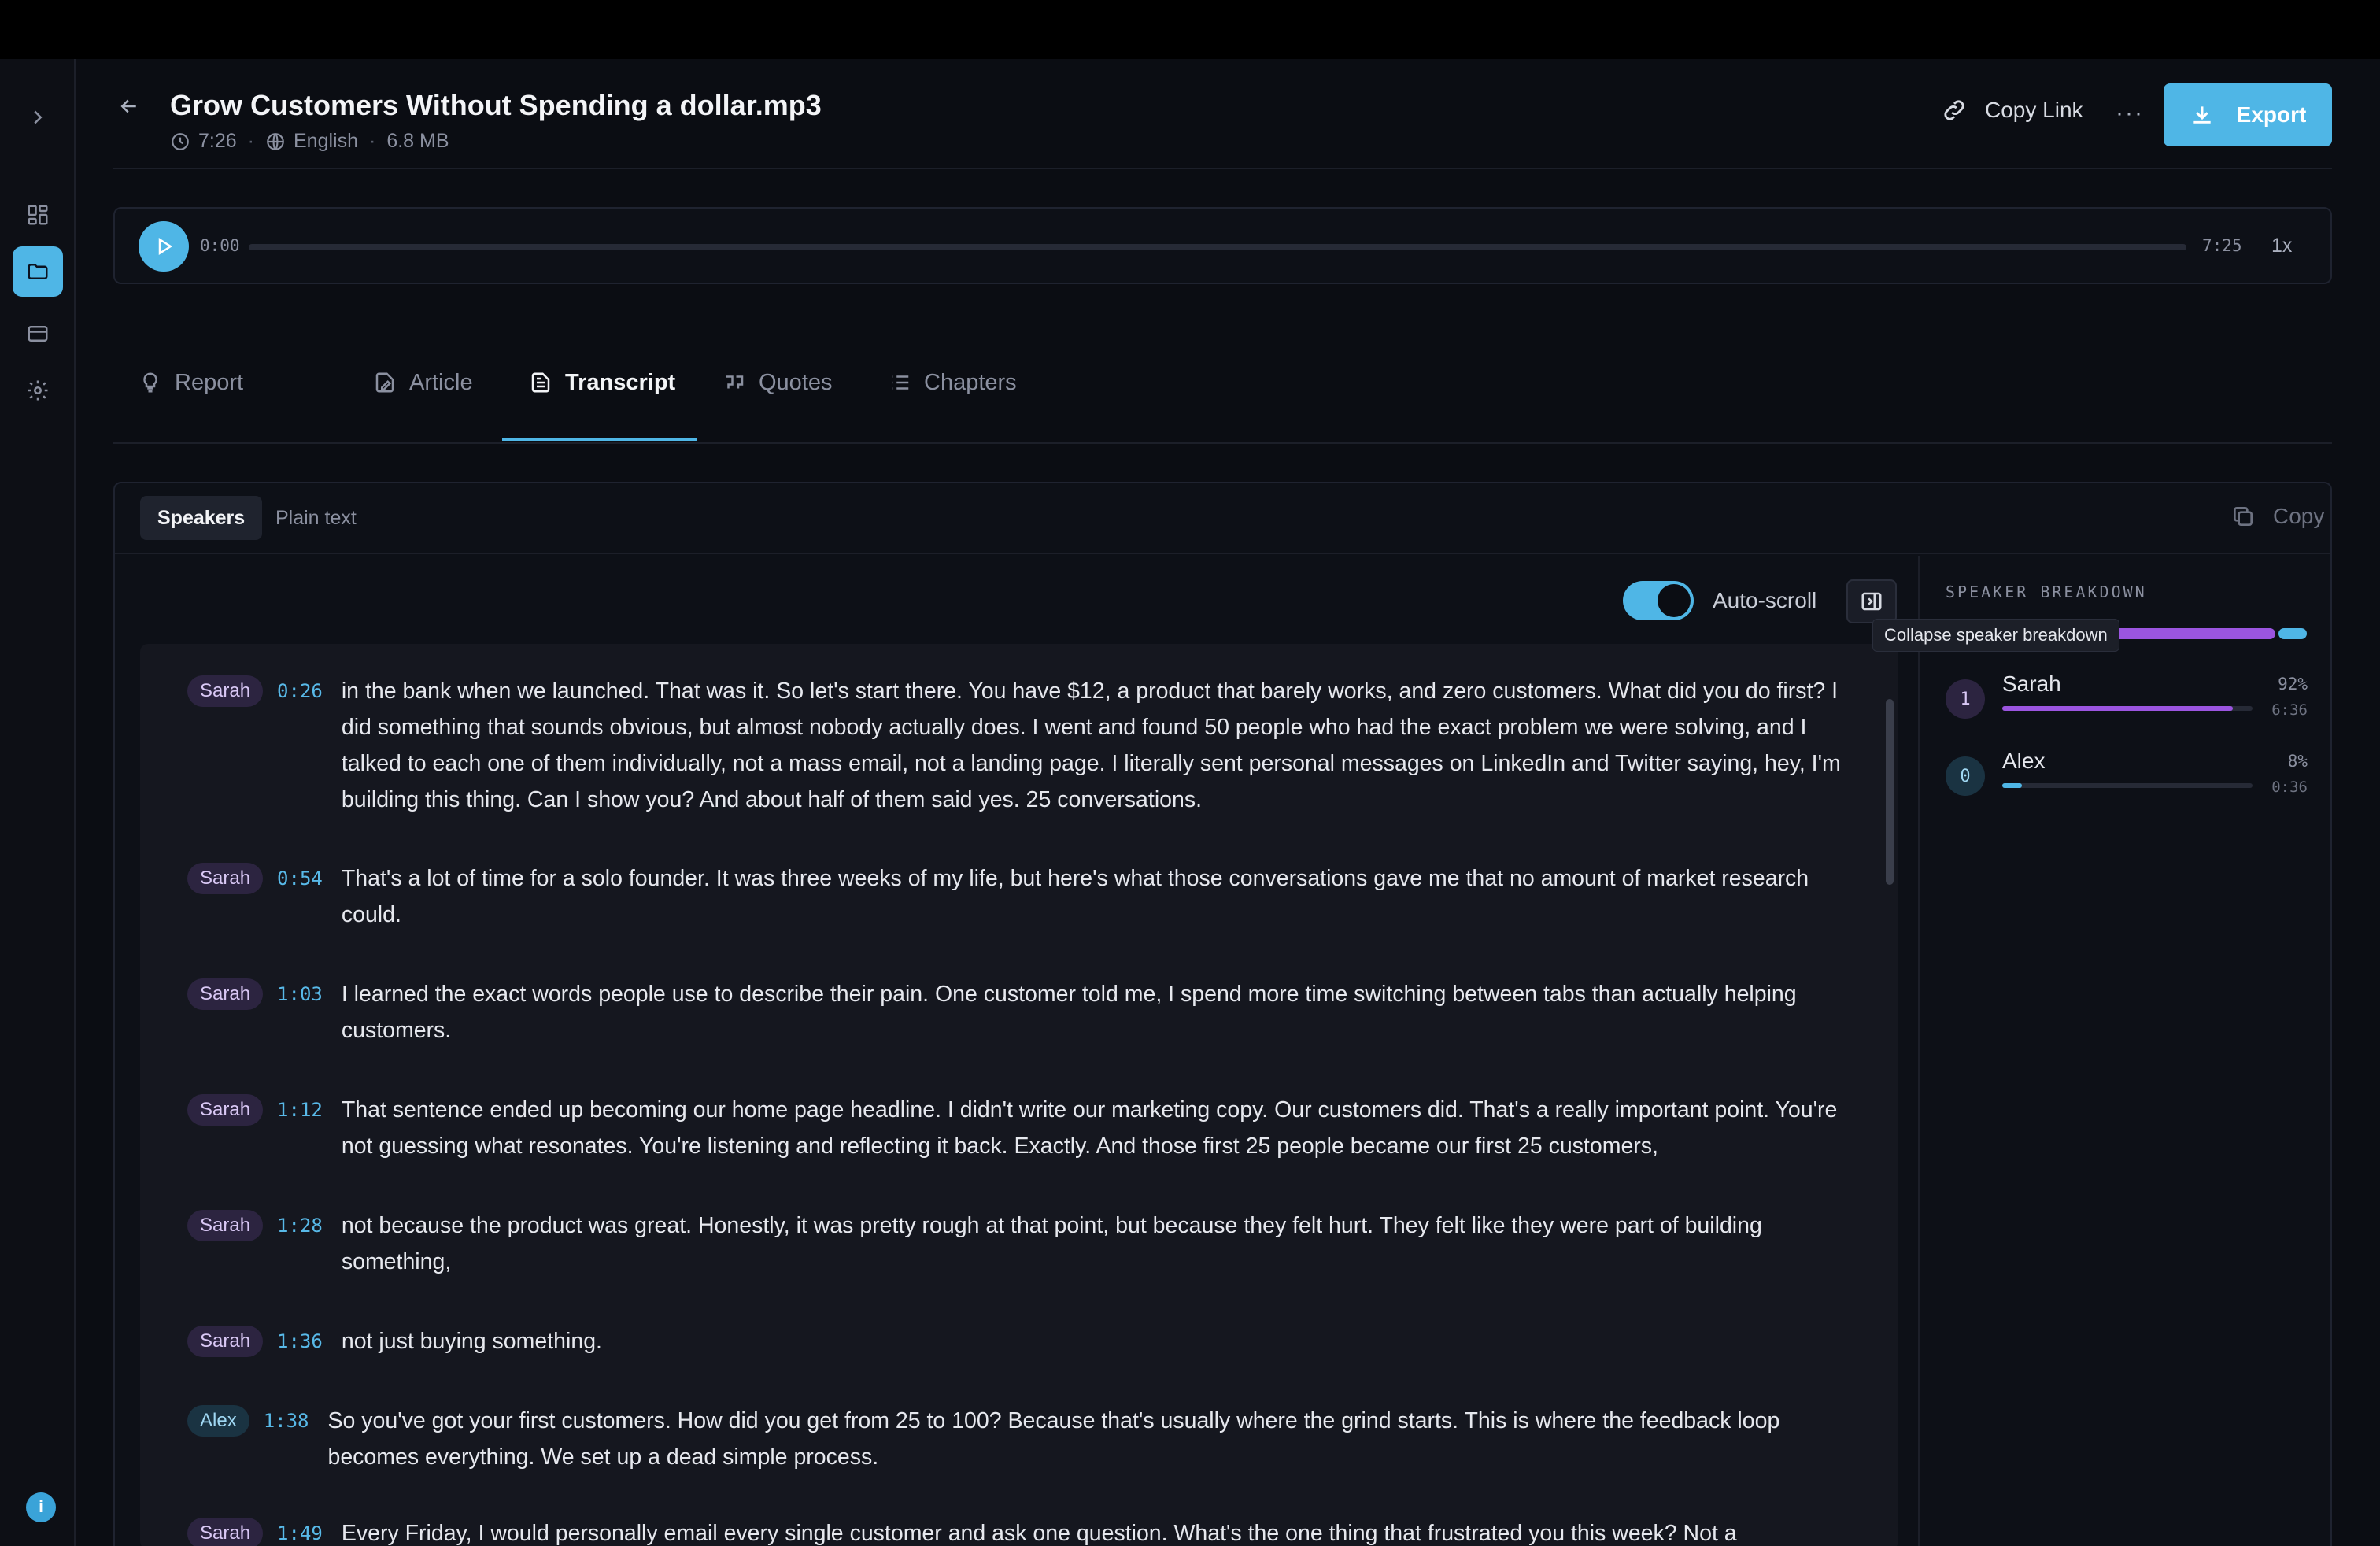  I want to click on tab-transcript: Transcript, so click(602, 382).